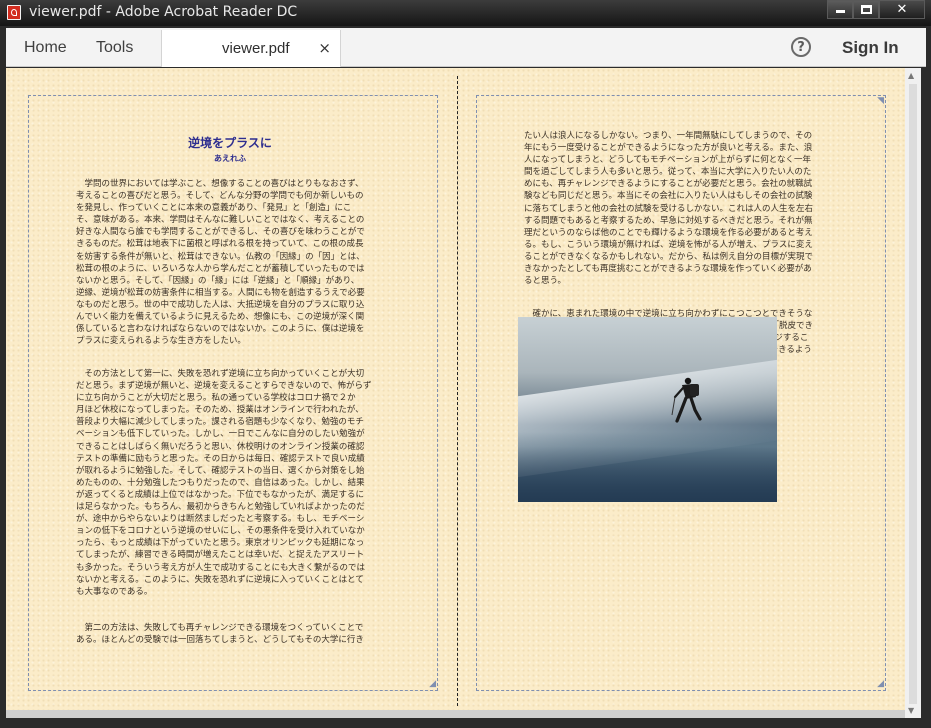  I want to click on window-controls: ✕, so click(876, 10).